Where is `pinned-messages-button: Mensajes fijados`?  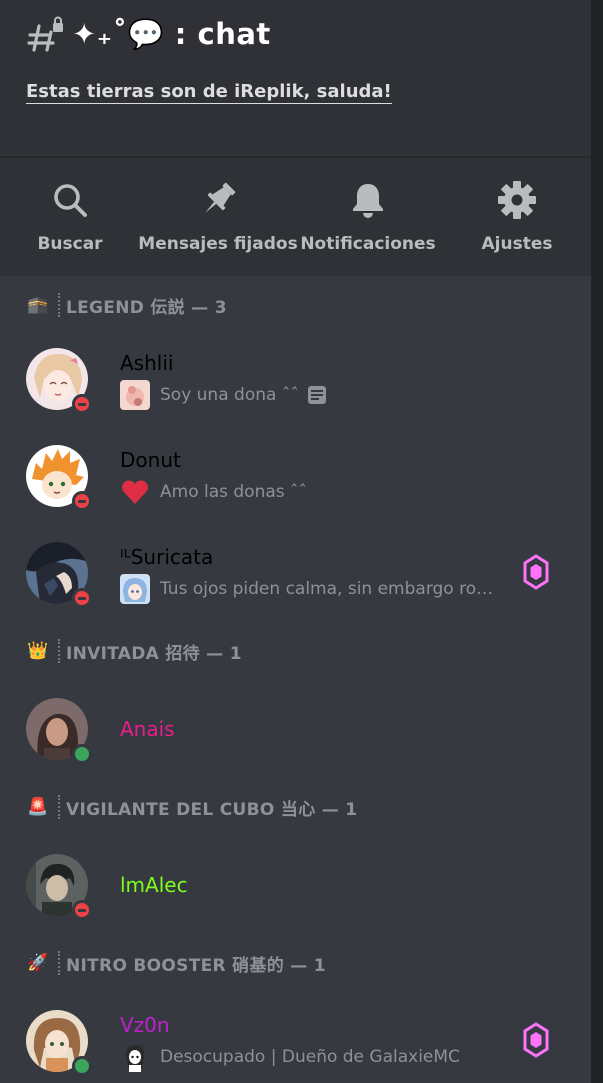
pinned-messages-button: Mensajes fijados is located at coordinates (218, 217).